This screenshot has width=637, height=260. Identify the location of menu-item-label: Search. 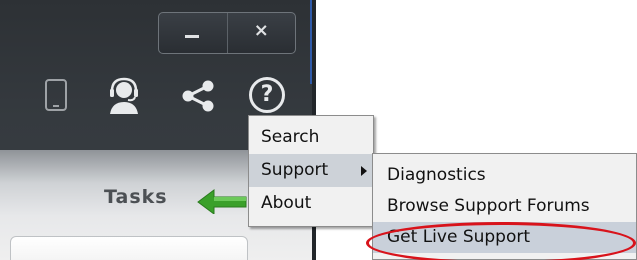
(290, 137).